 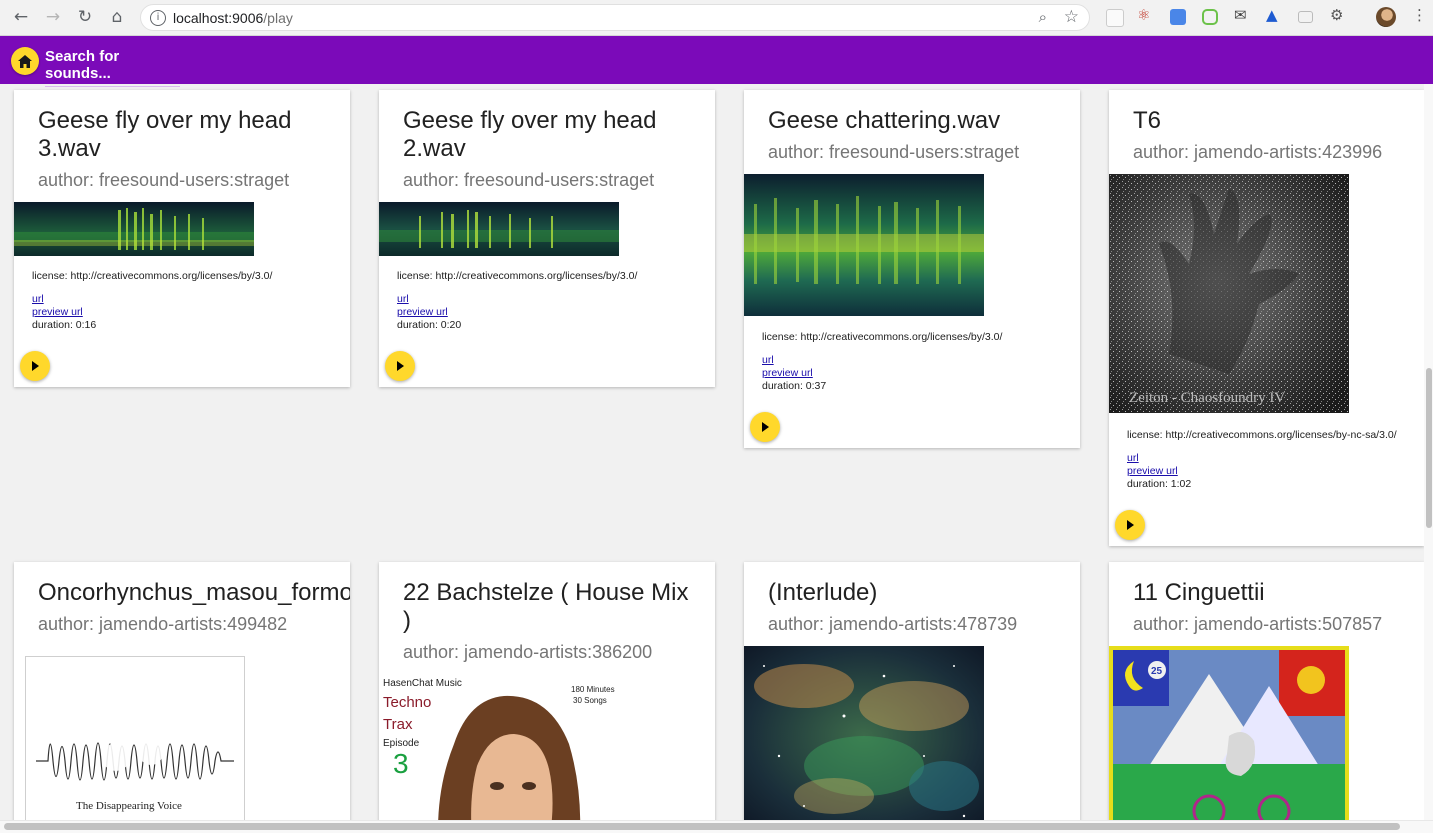 I want to click on address-bar: i localhost:9006/play ⌕ ☆, so click(x=615, y=17).